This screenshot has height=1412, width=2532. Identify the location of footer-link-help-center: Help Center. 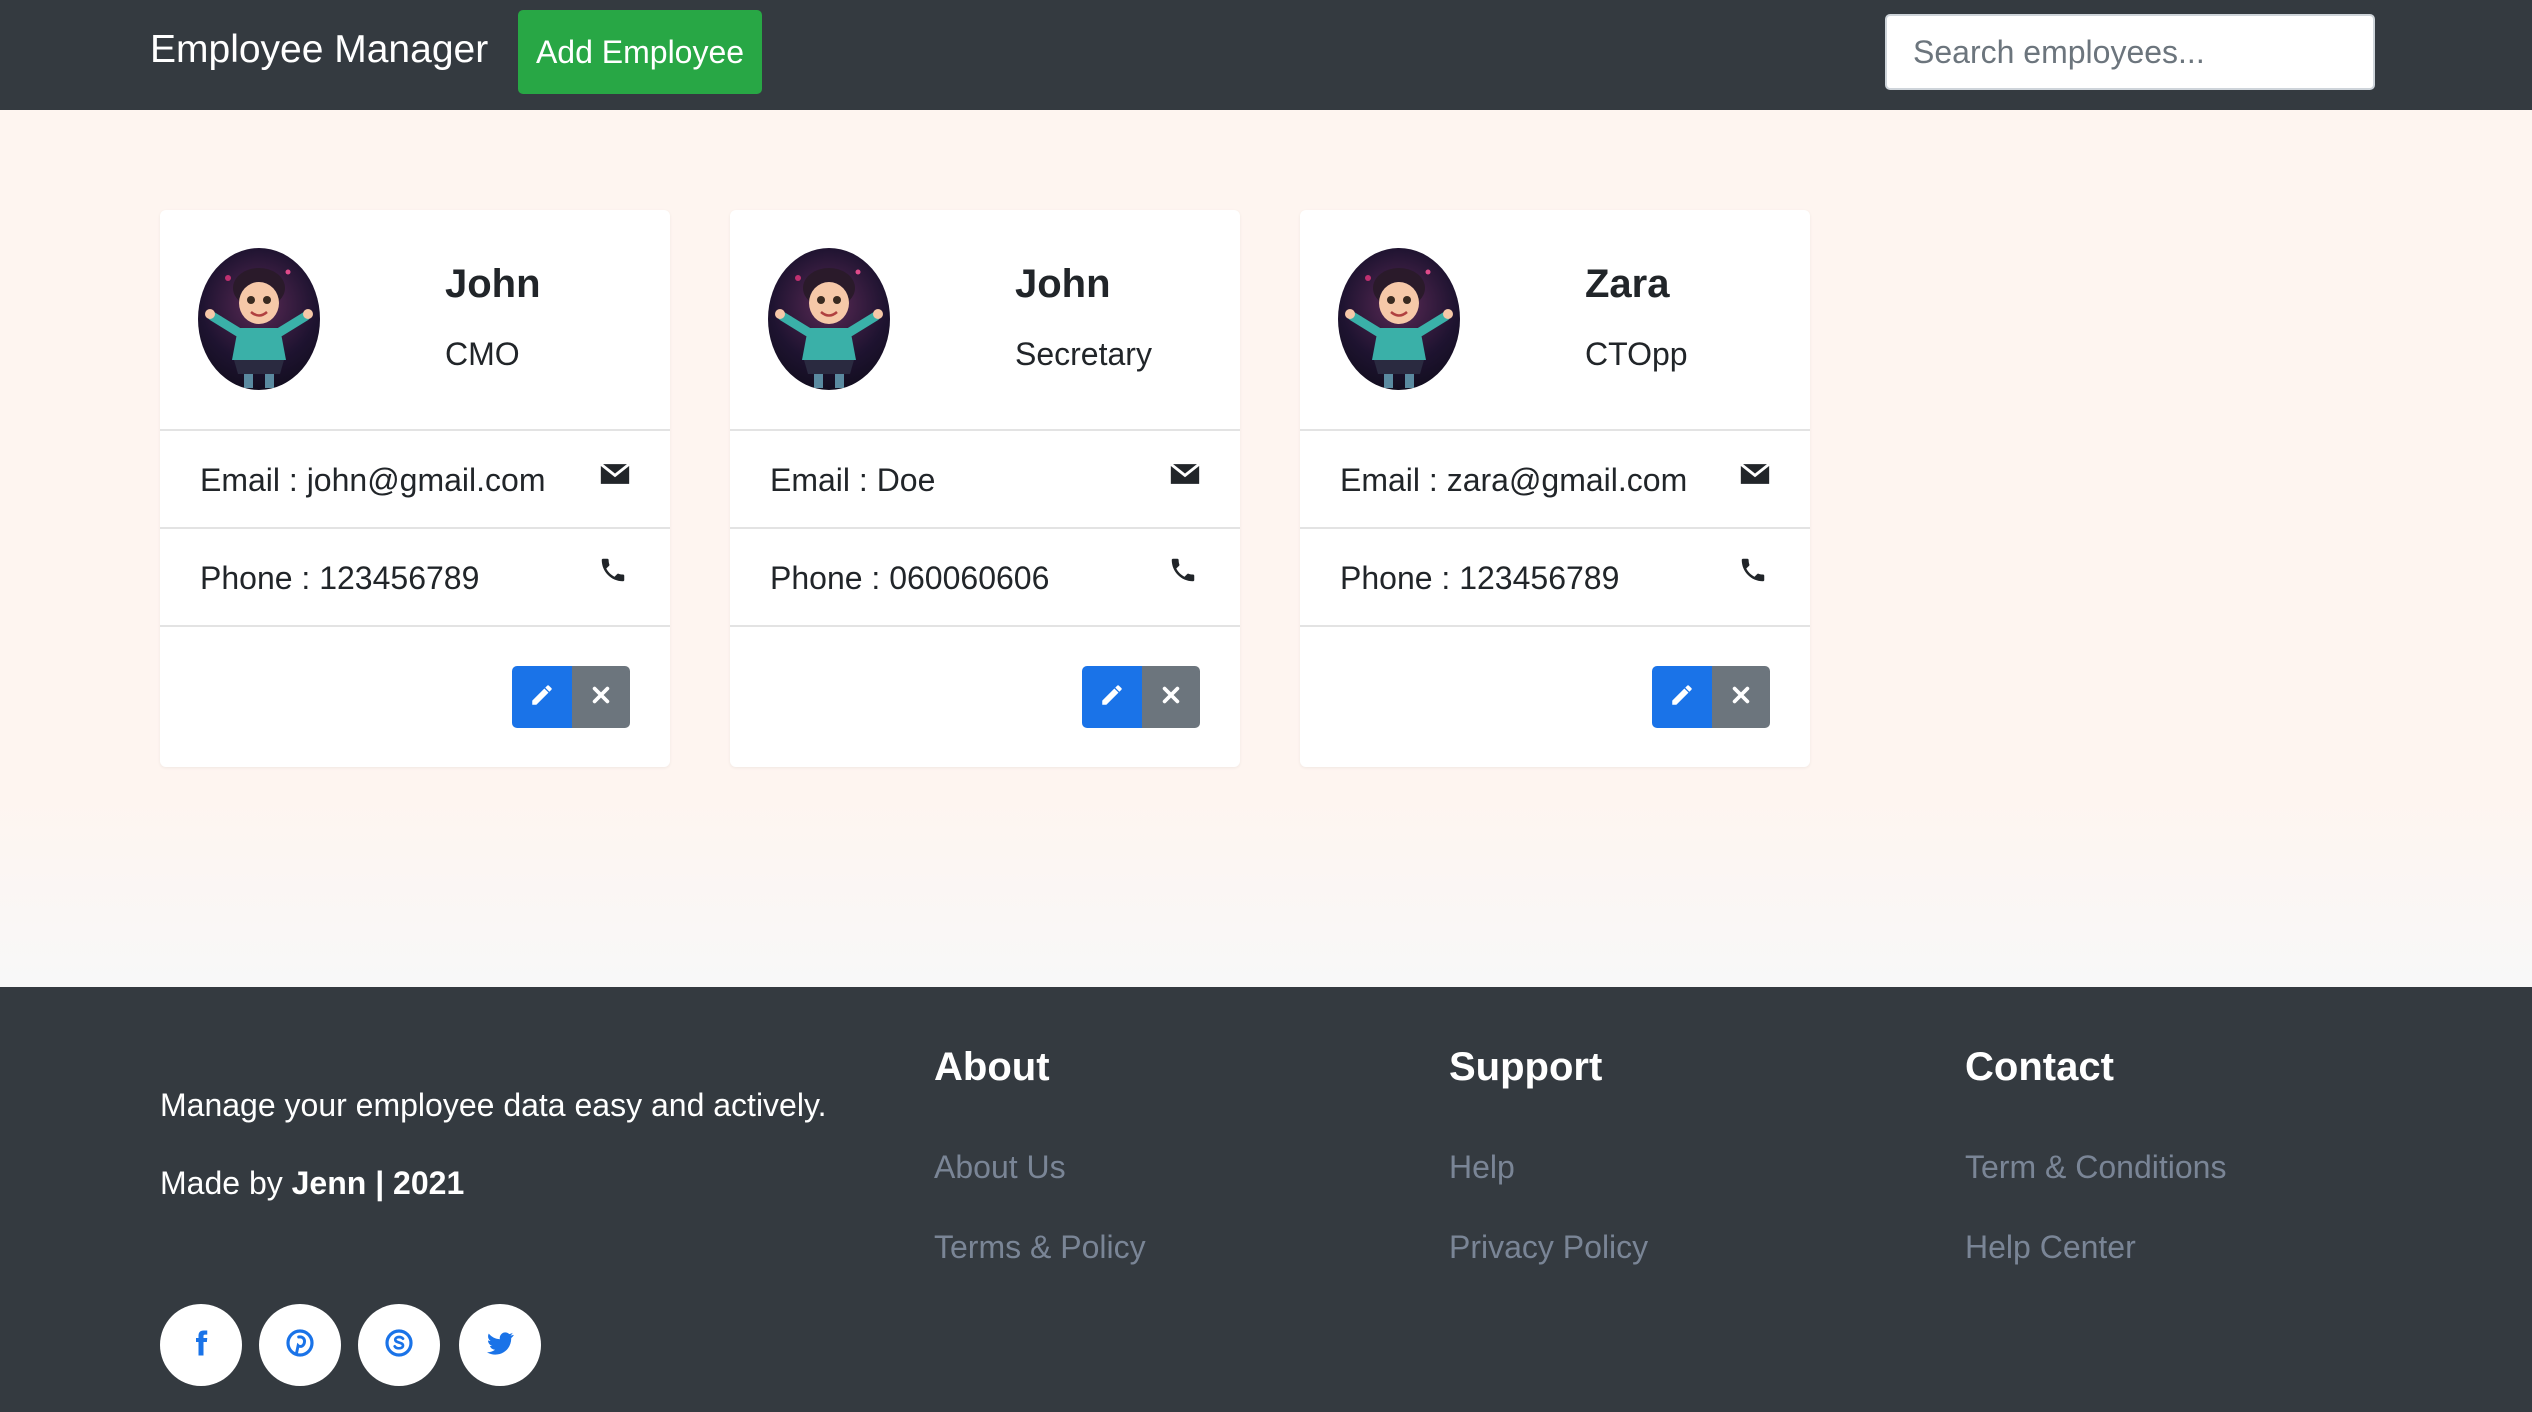
(2050, 1247).